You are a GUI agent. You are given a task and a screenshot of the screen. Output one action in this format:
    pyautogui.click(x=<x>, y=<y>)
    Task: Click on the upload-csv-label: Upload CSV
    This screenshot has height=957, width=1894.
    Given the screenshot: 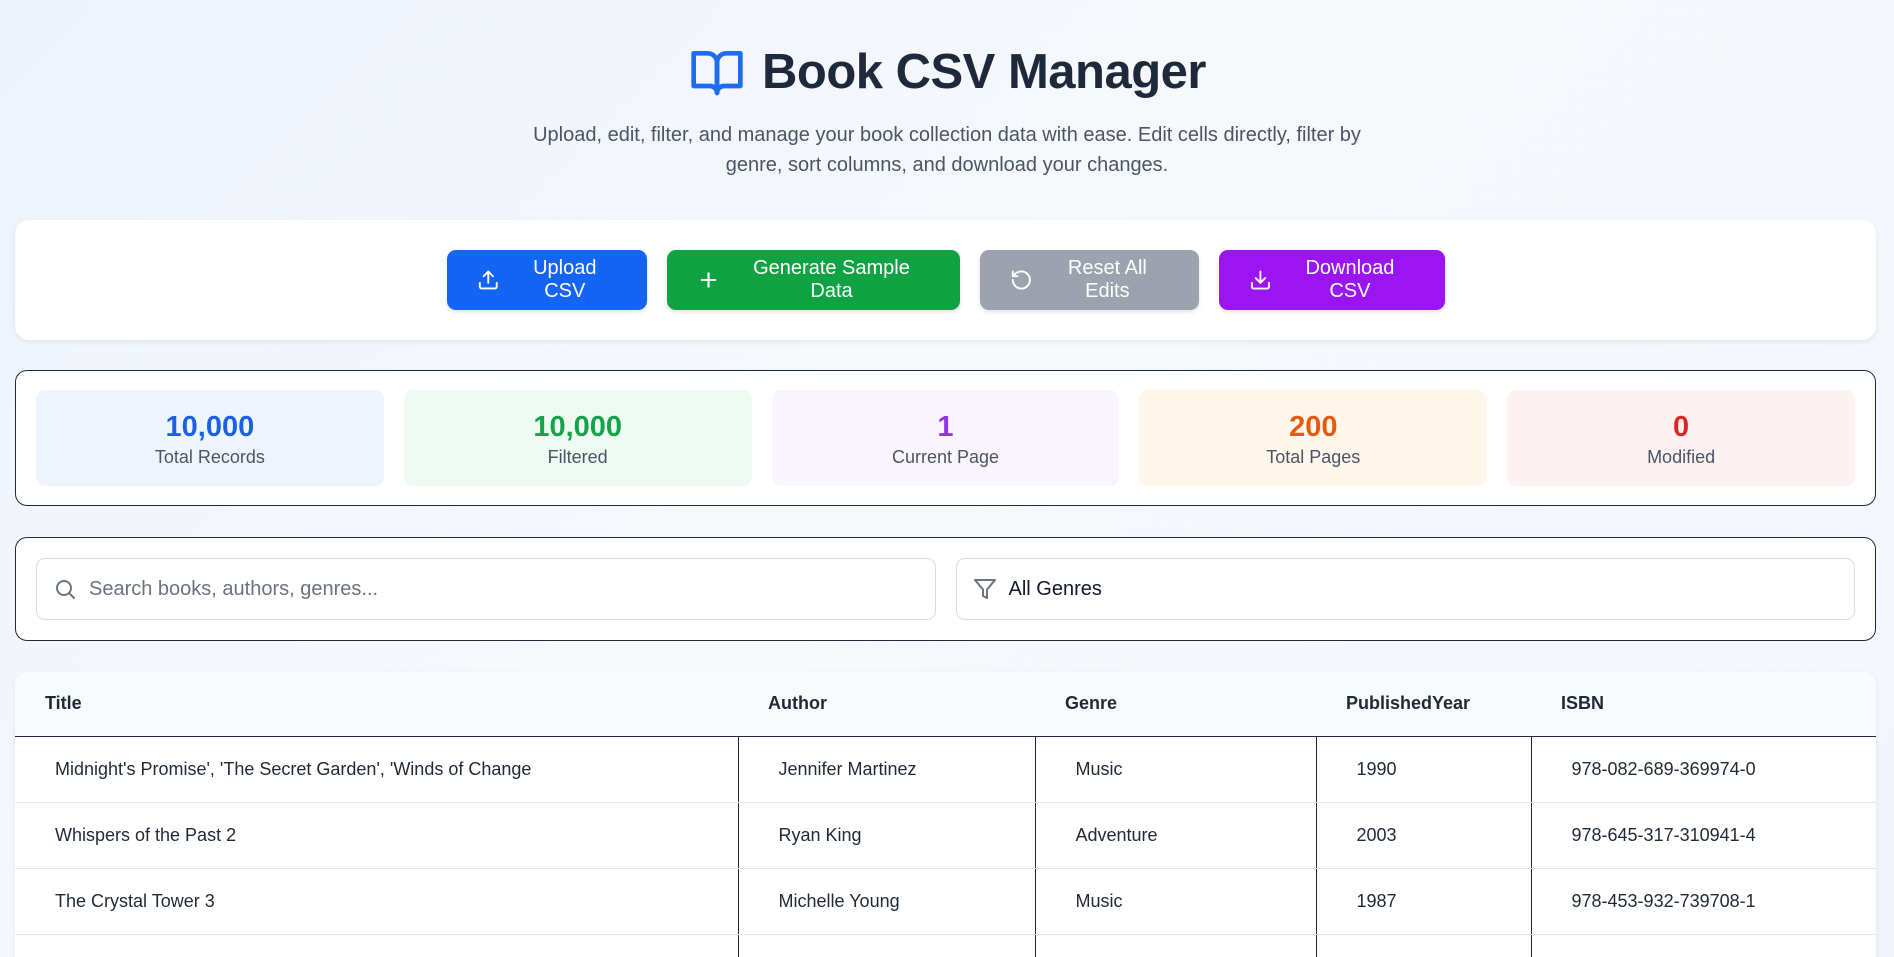 What is the action you would take?
    pyautogui.click(x=565, y=279)
    